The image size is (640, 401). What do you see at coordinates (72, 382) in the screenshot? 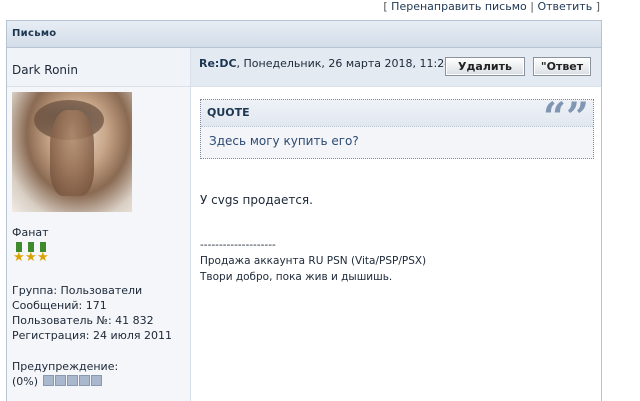
I see `warning-bar` at bounding box center [72, 382].